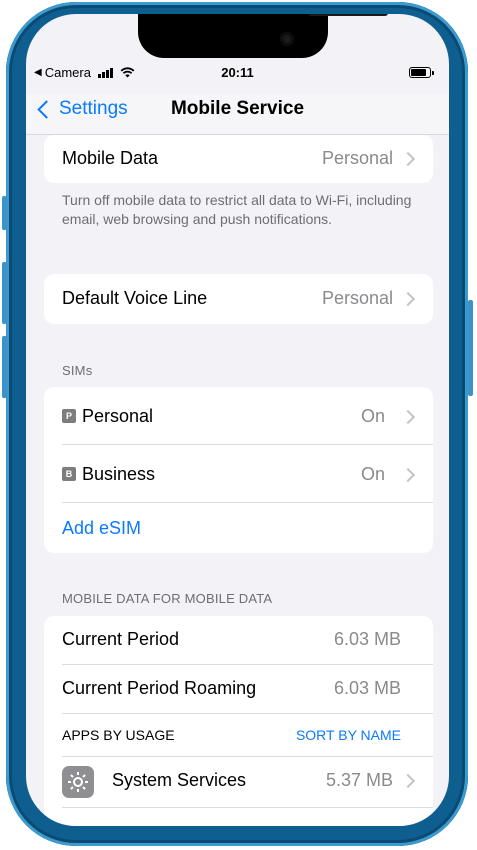  What do you see at coordinates (69, 416) in the screenshot?
I see `sim-badge-icon: P` at bounding box center [69, 416].